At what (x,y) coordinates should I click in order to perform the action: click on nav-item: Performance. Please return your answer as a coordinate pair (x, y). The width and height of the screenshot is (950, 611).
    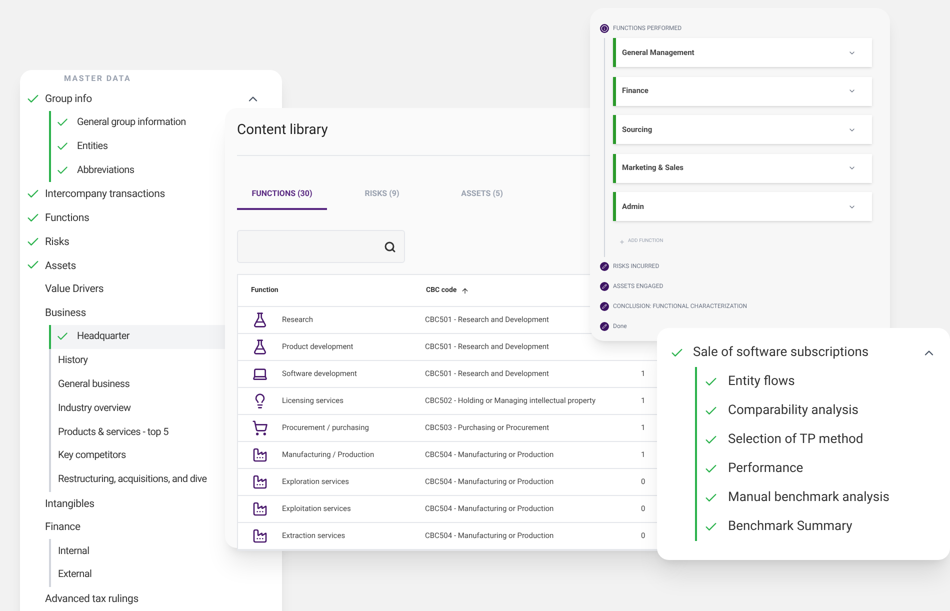
    Looking at the image, I should click on (816, 468).